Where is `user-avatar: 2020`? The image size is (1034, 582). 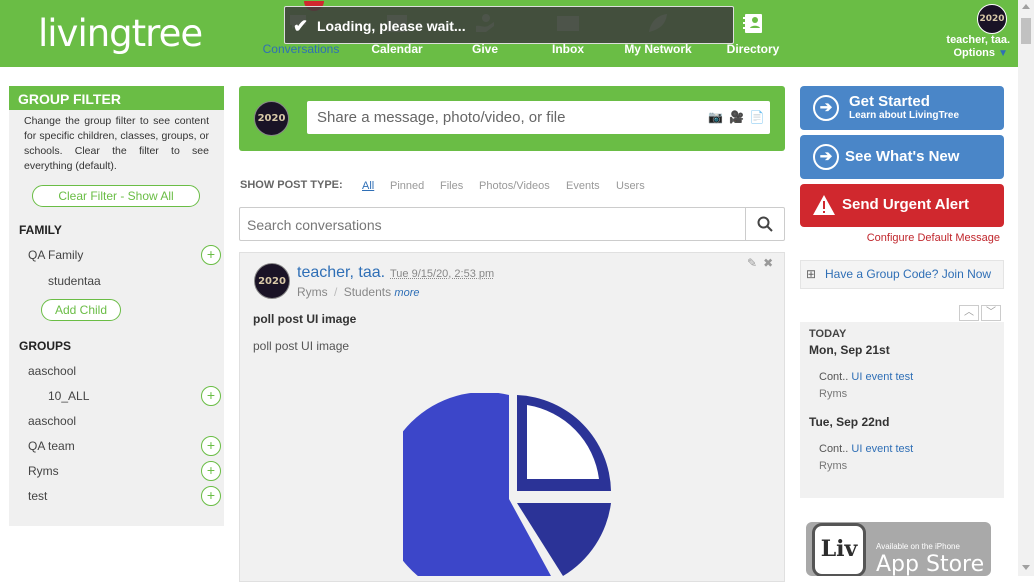
user-avatar: 2020 is located at coordinates (992, 19).